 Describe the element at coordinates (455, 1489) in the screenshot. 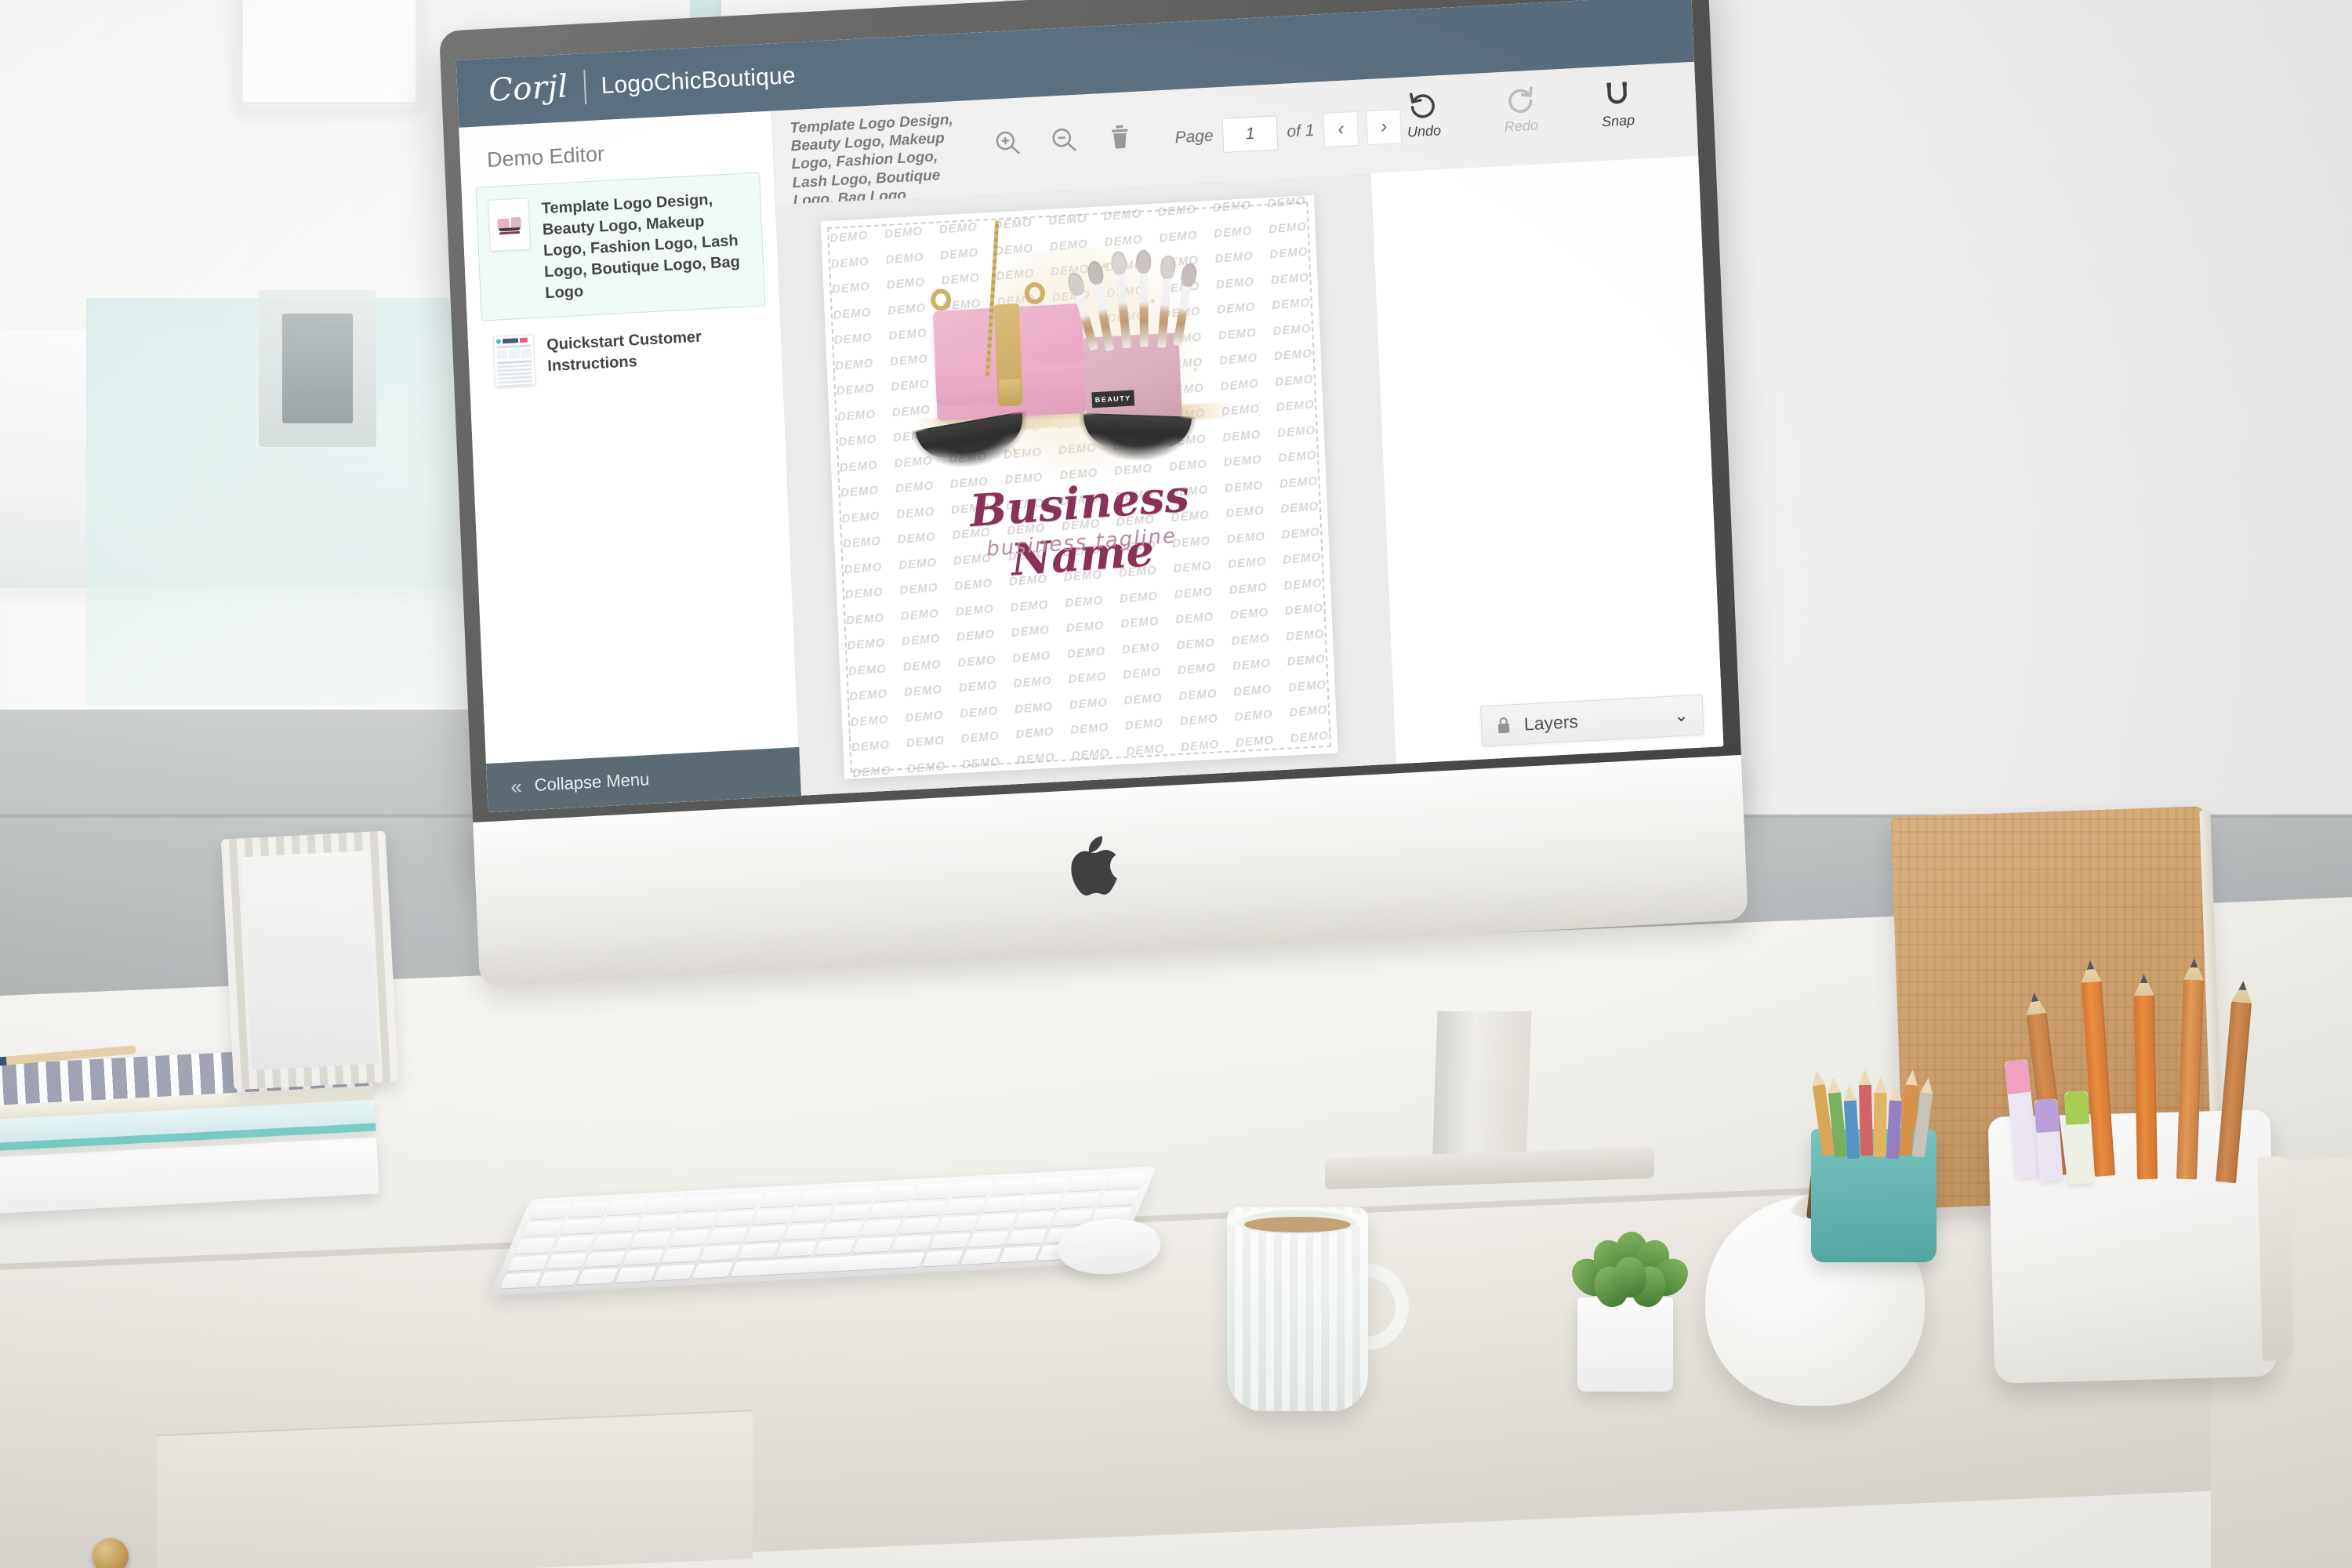

I see `desk-drawer-panel` at that location.